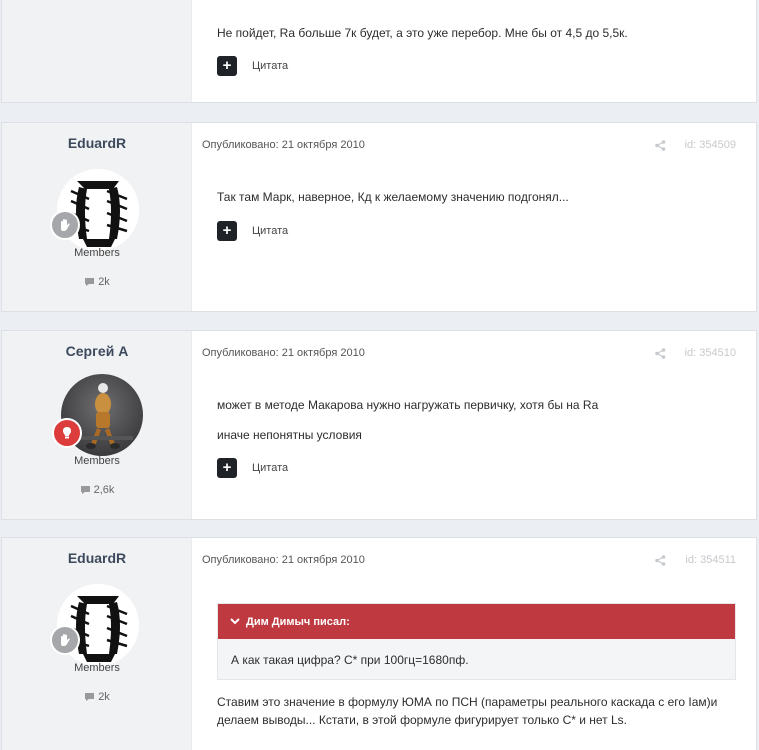 This screenshot has width=759, height=750. I want to click on post-text: иначе непонятны условия, so click(289, 435).